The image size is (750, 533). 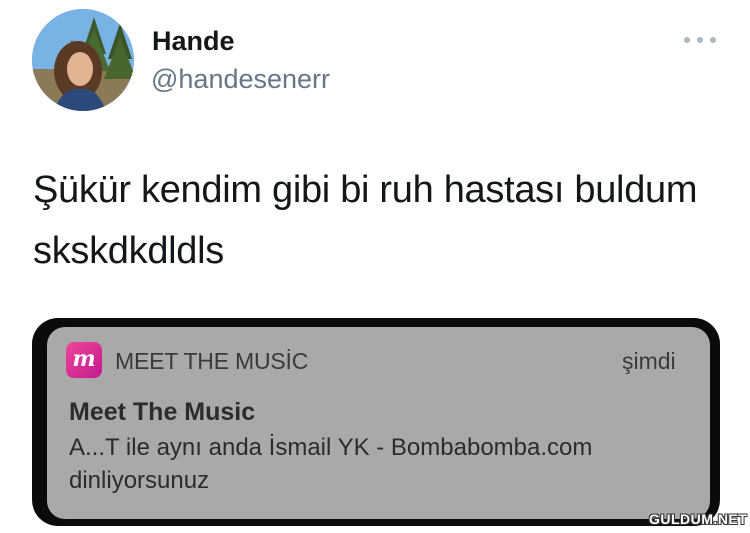 What do you see at coordinates (162, 412) in the screenshot?
I see `notification-title: Meet The Music` at bounding box center [162, 412].